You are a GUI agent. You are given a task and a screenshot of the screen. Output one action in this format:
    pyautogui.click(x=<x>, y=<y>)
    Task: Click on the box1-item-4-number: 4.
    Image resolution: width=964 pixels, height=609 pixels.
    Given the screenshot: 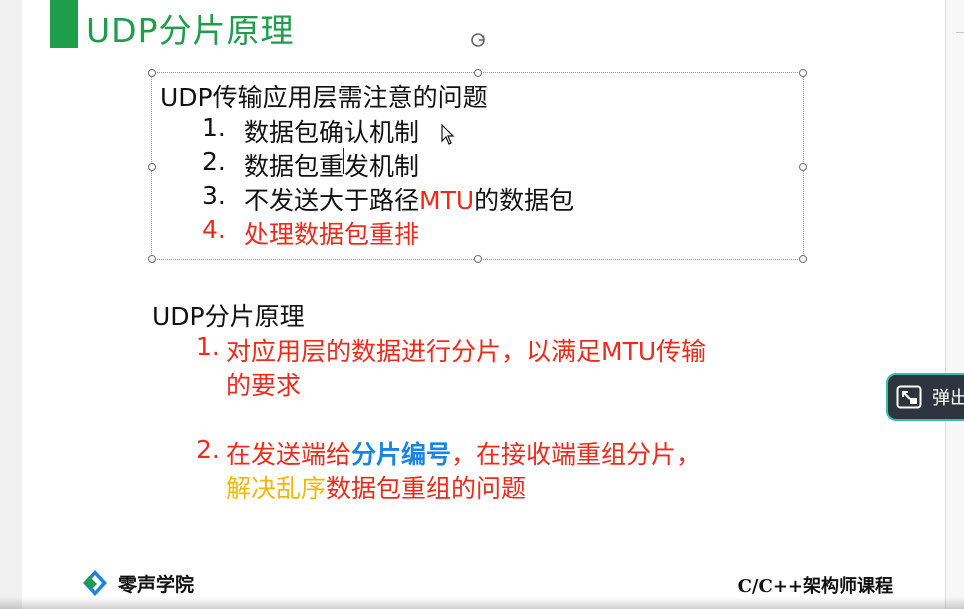 What is the action you would take?
    pyautogui.click(x=214, y=229)
    